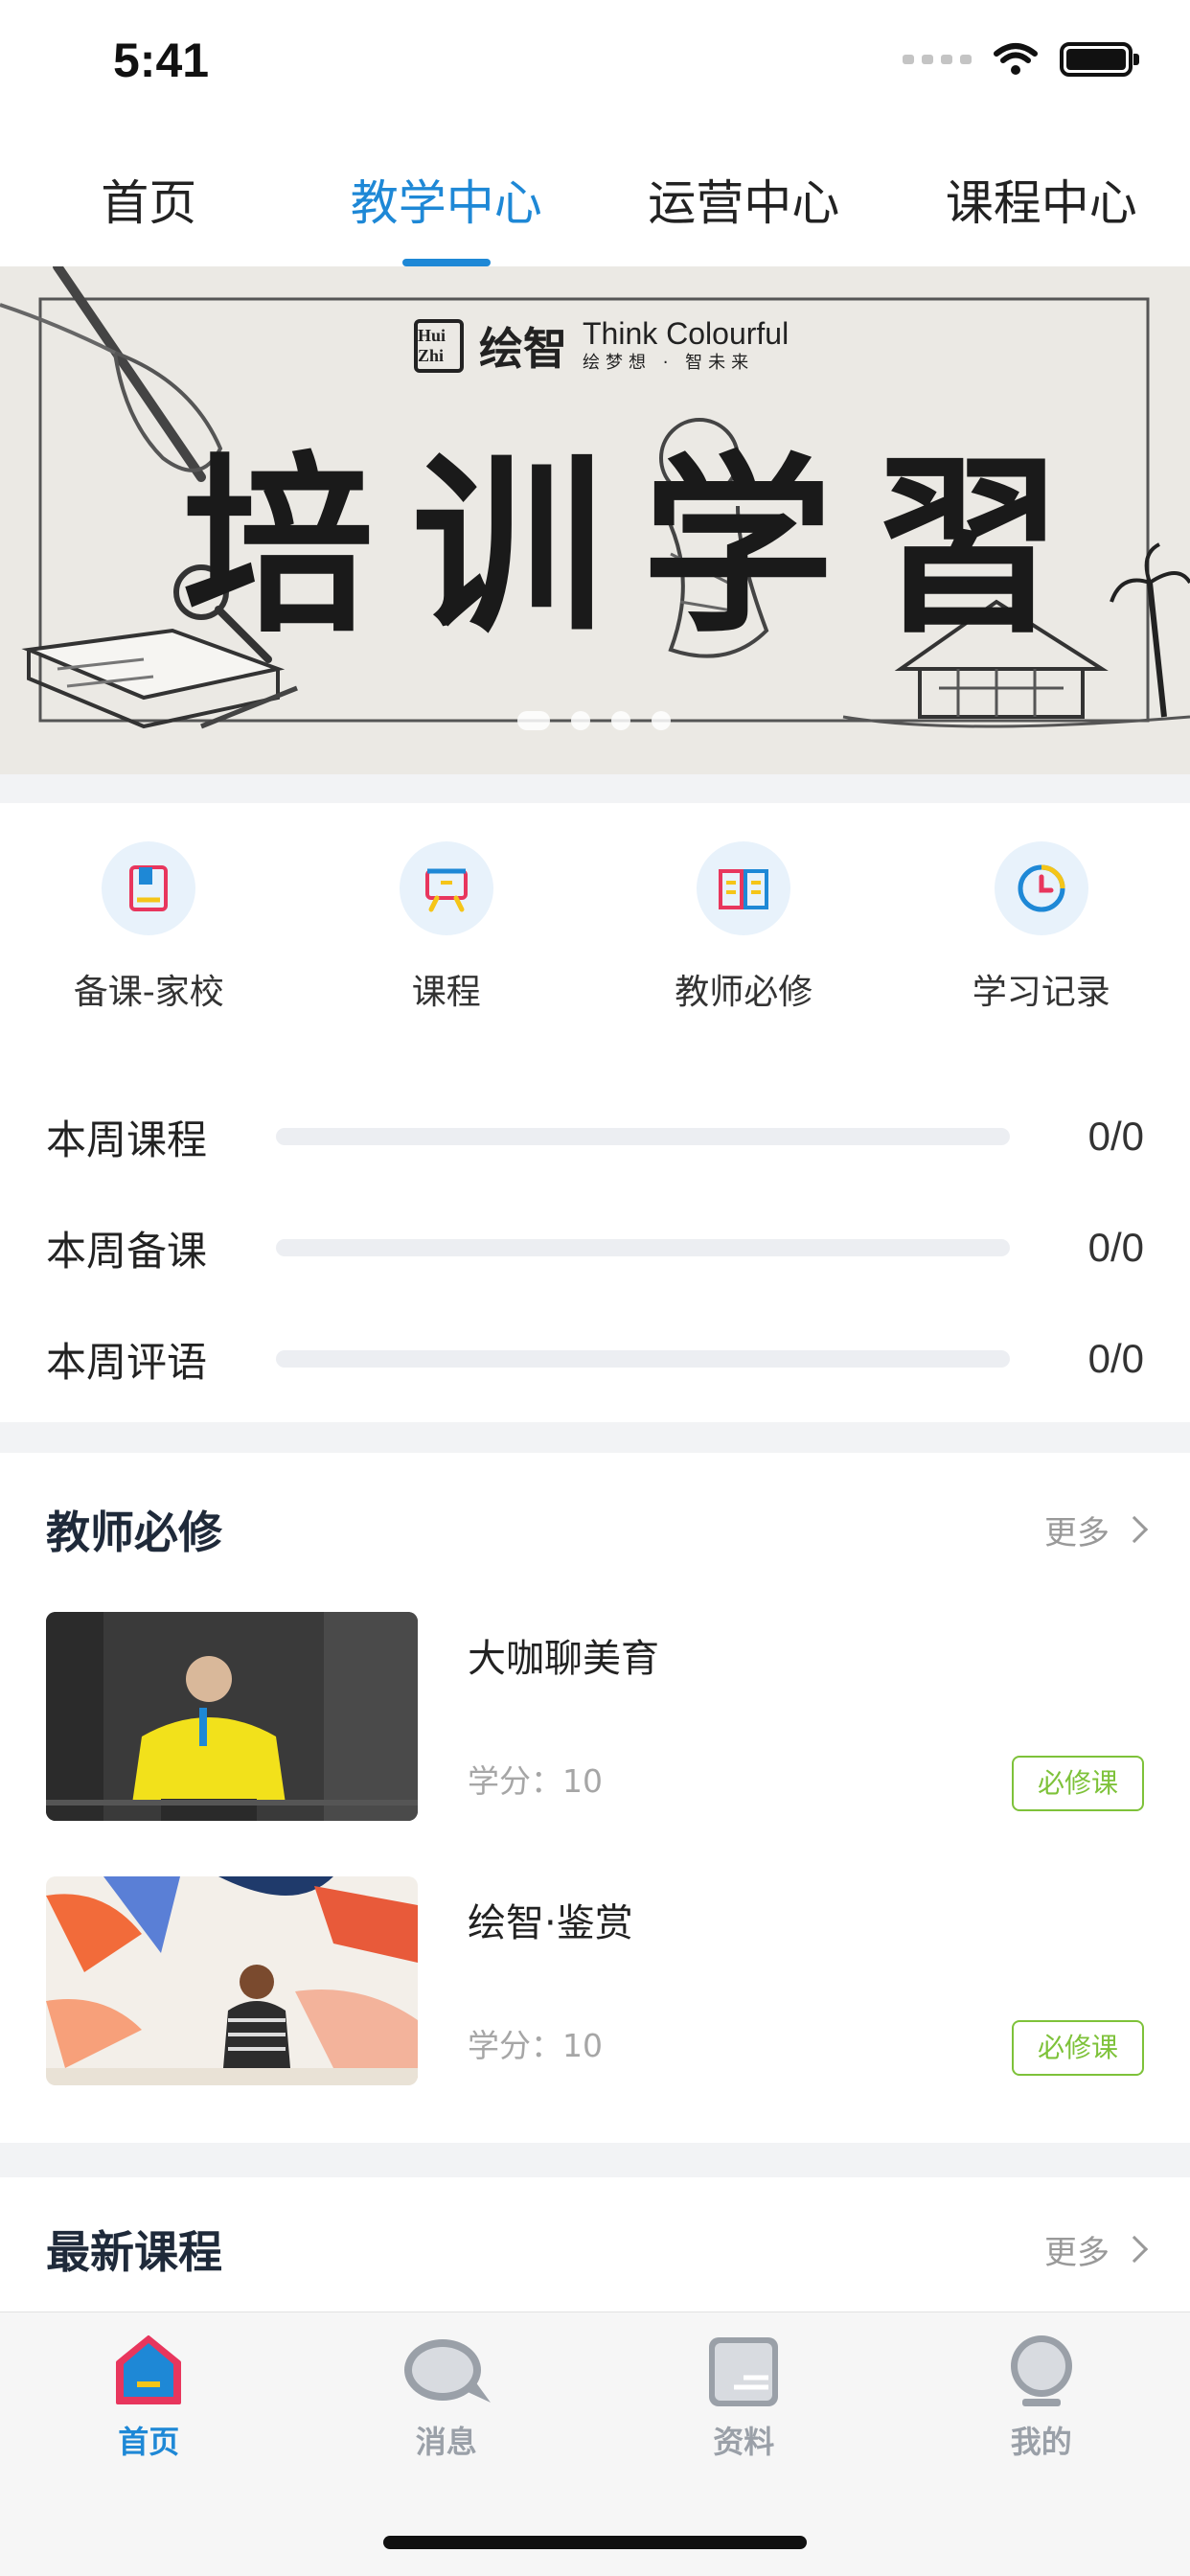 The width and height of the screenshot is (1190, 2576). I want to click on tab-operations-center: 运营中心, so click(744, 196).